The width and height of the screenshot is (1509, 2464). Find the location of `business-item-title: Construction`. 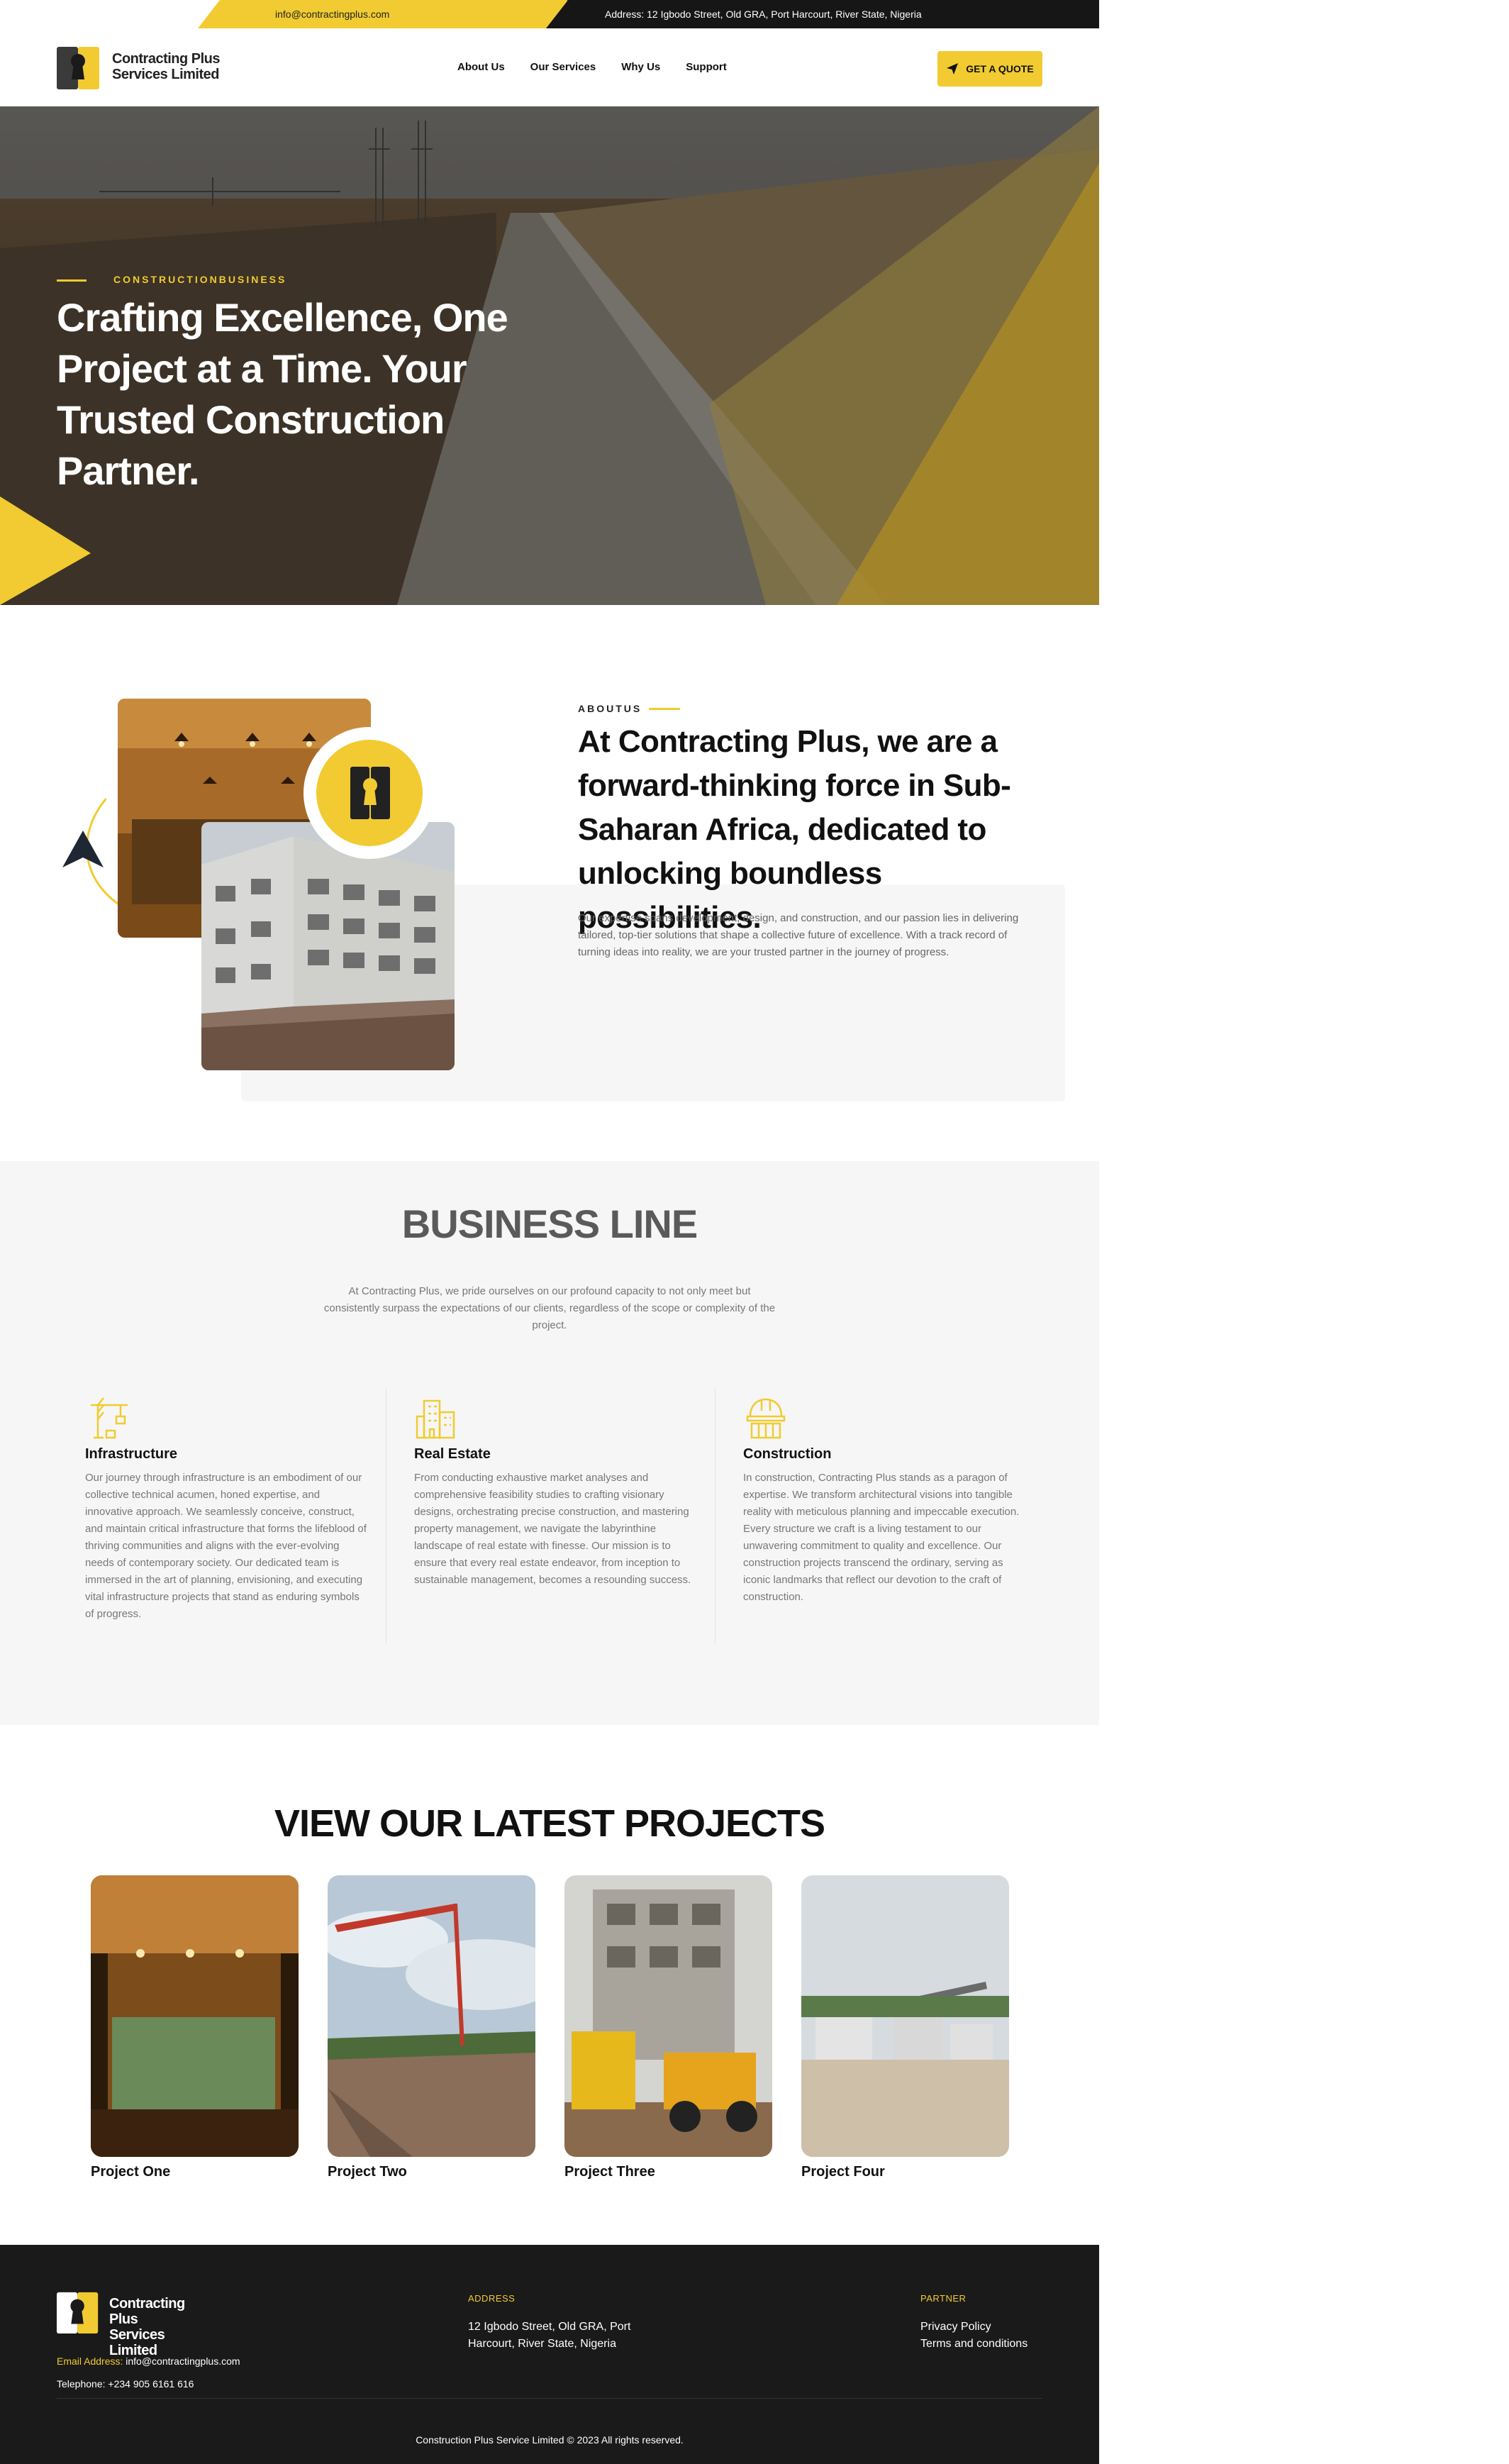

business-item-title: Construction is located at coordinates (787, 1454).